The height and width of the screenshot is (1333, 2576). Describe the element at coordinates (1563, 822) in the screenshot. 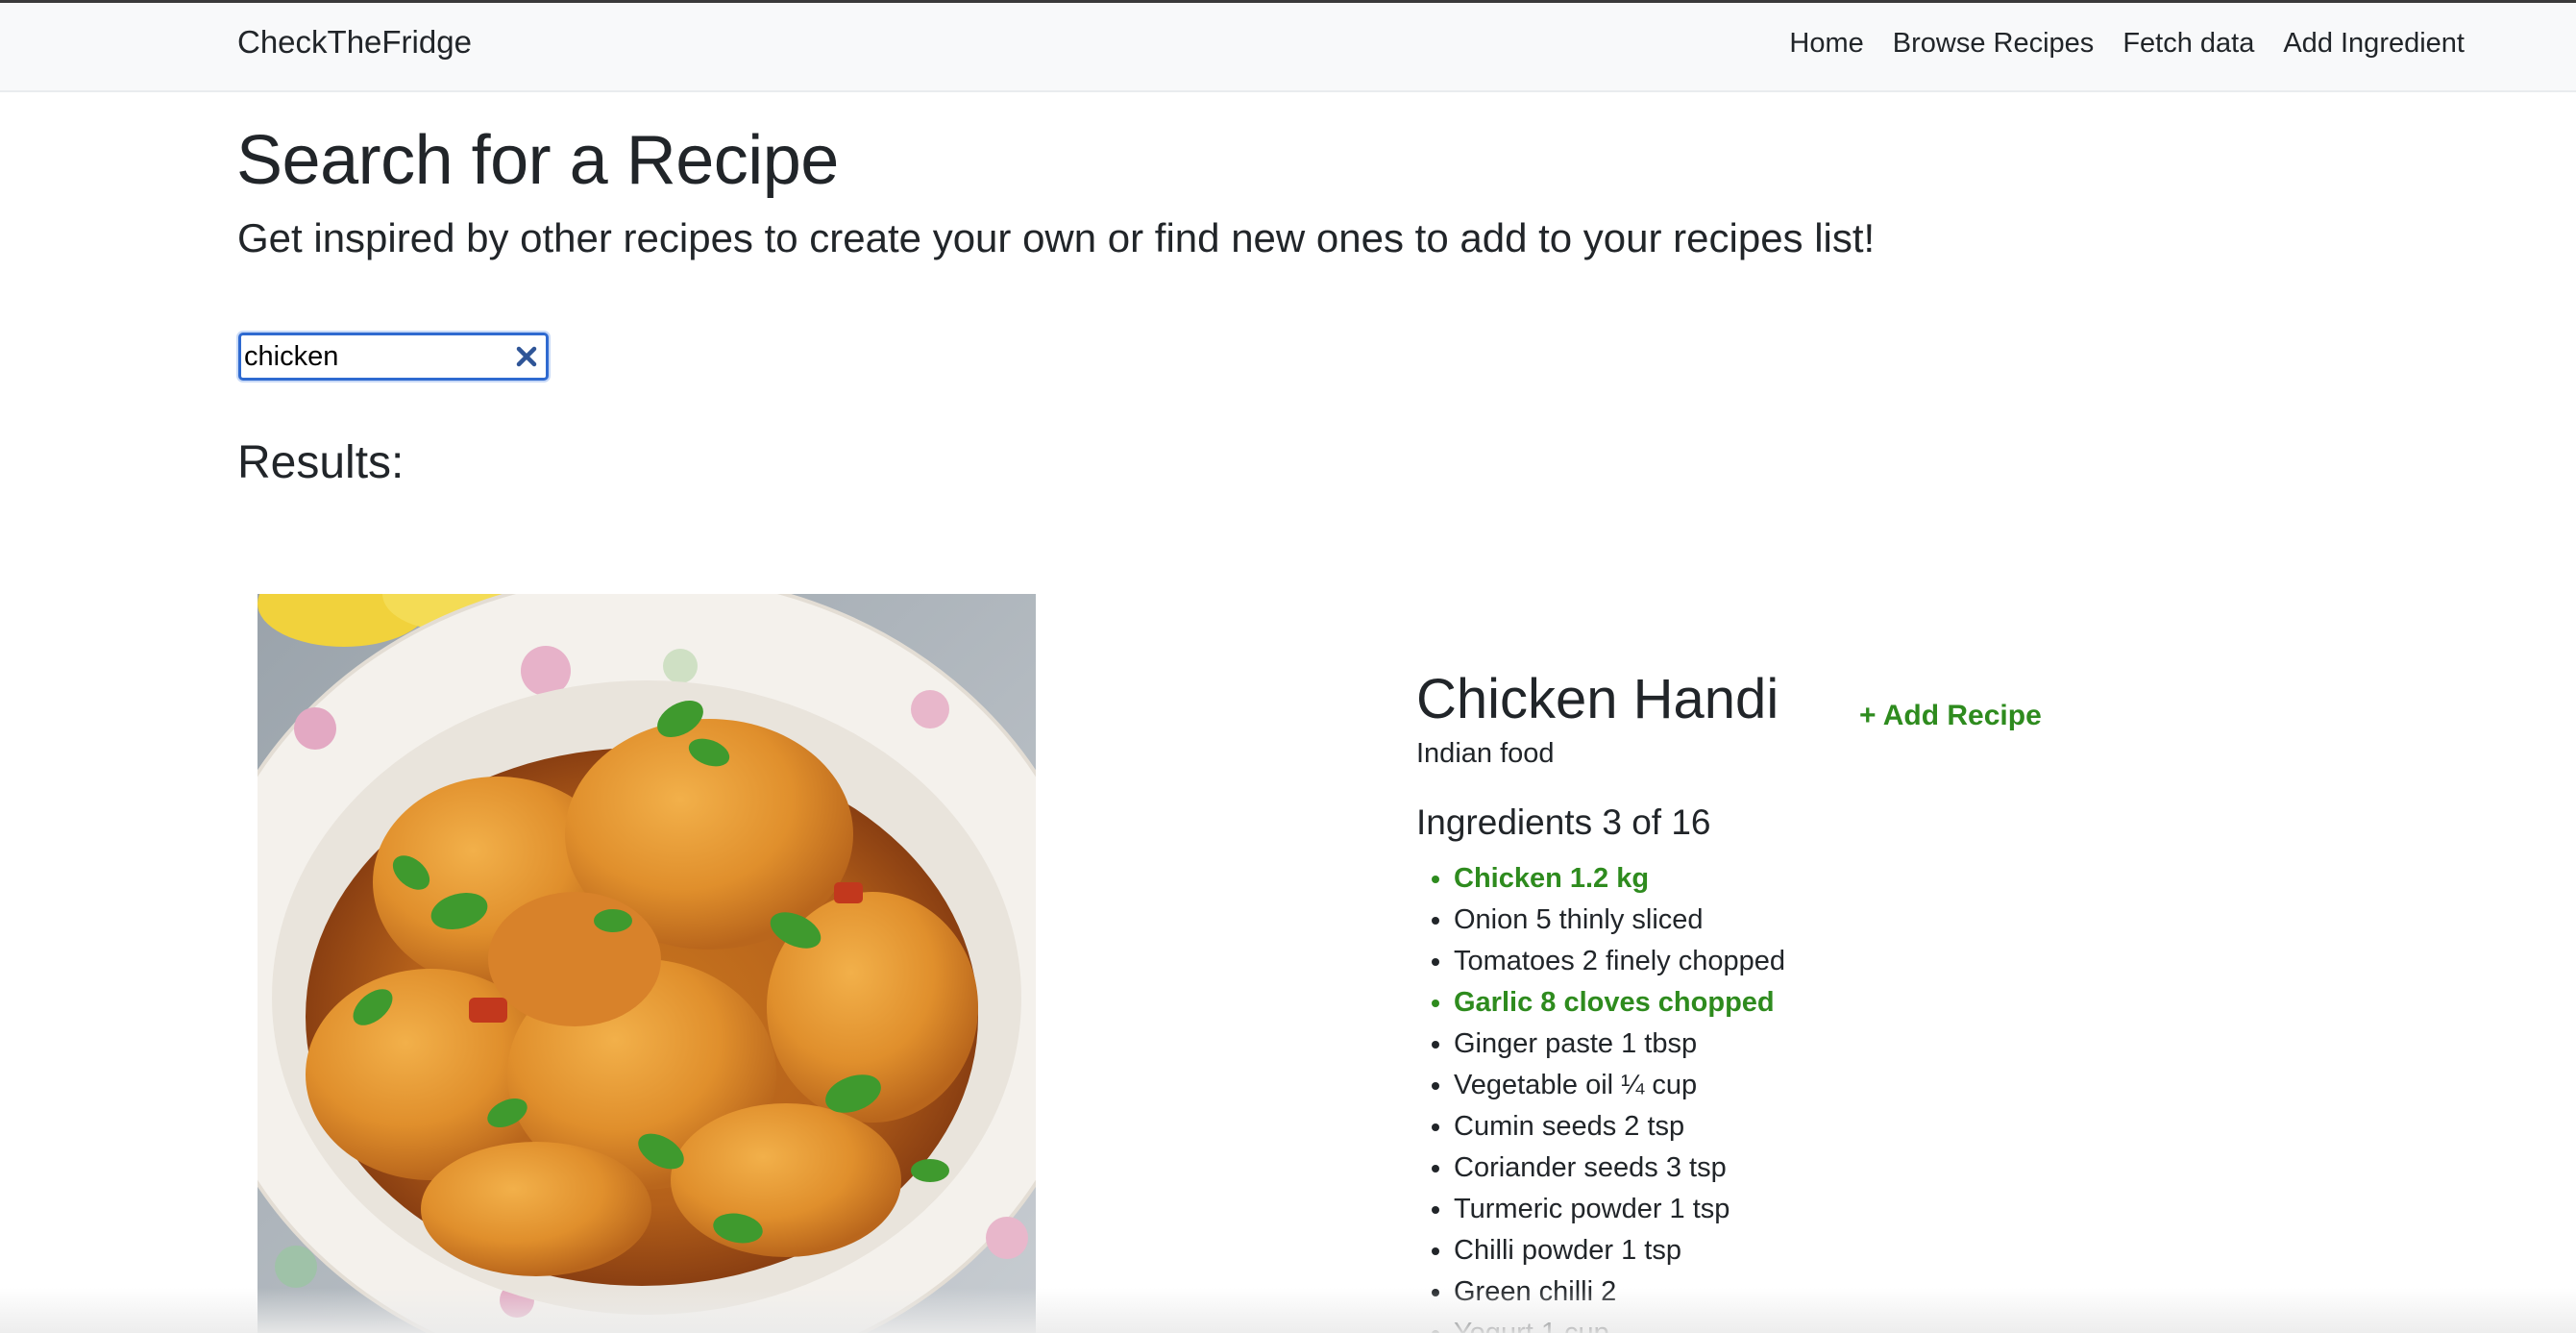

I see `ingredients-heading: Ingredients 3 of 16` at that location.